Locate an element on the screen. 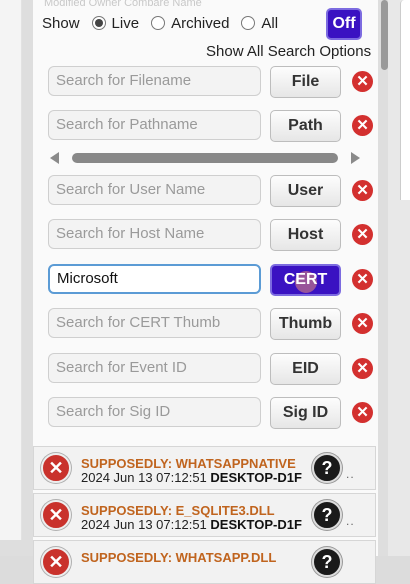  search-row-event-id: Search for Event ID EID ✕ is located at coordinates (213, 369).